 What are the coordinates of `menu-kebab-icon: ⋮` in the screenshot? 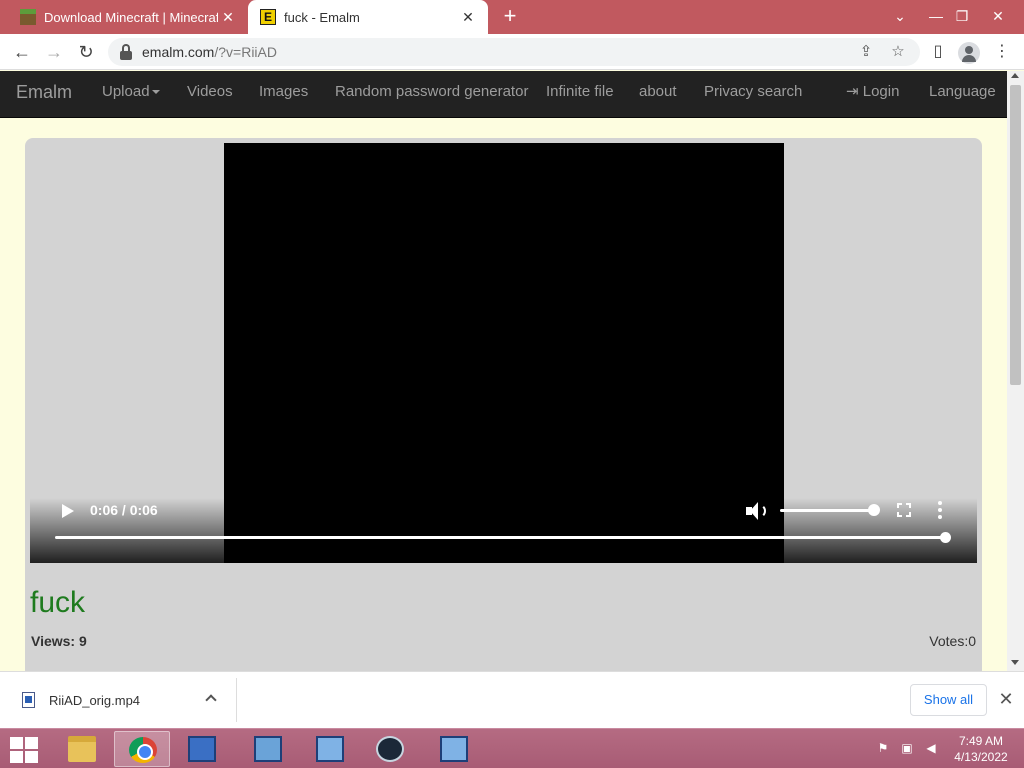 It's located at (1002, 52).